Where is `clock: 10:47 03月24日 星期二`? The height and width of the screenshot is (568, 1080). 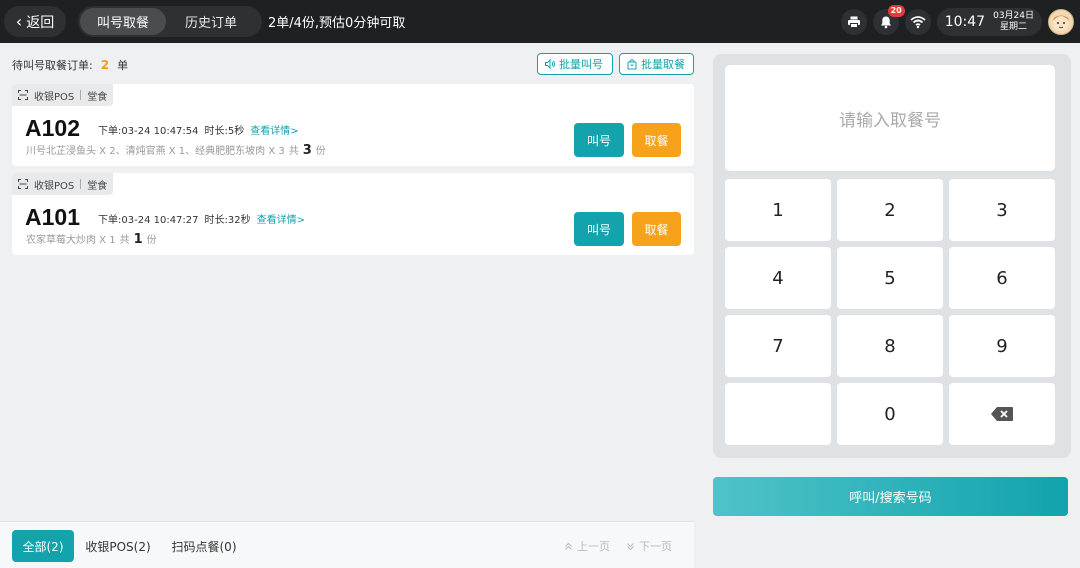 clock: 10:47 03月24日 星期二 is located at coordinates (989, 21).